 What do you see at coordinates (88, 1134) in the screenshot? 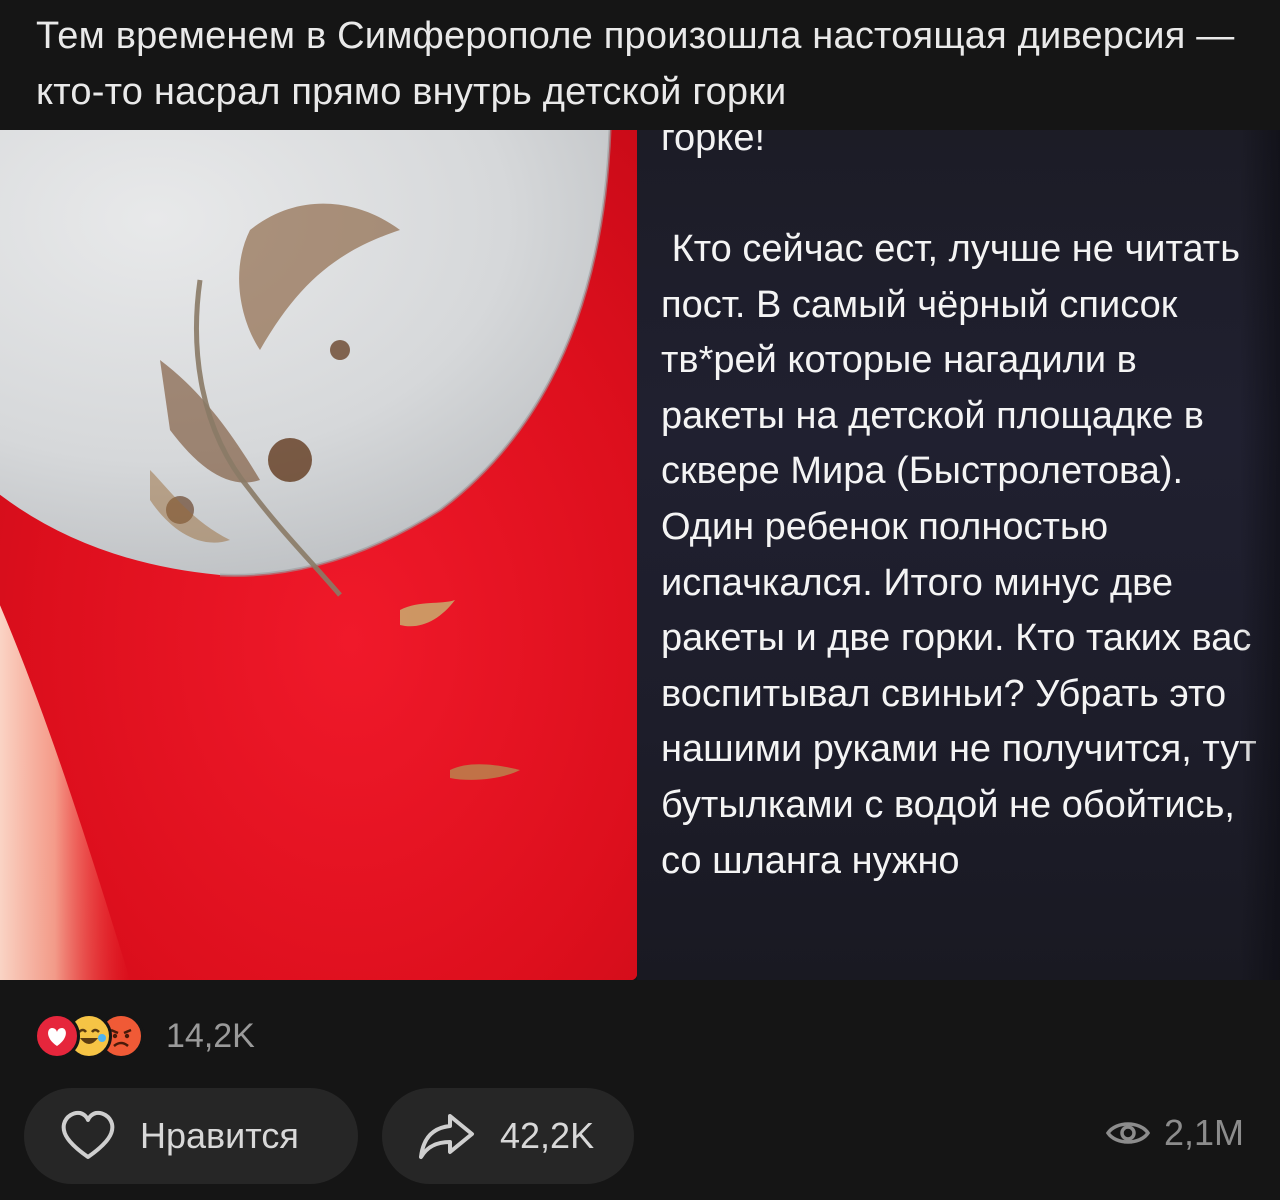
I see `heart-outline-icon` at bounding box center [88, 1134].